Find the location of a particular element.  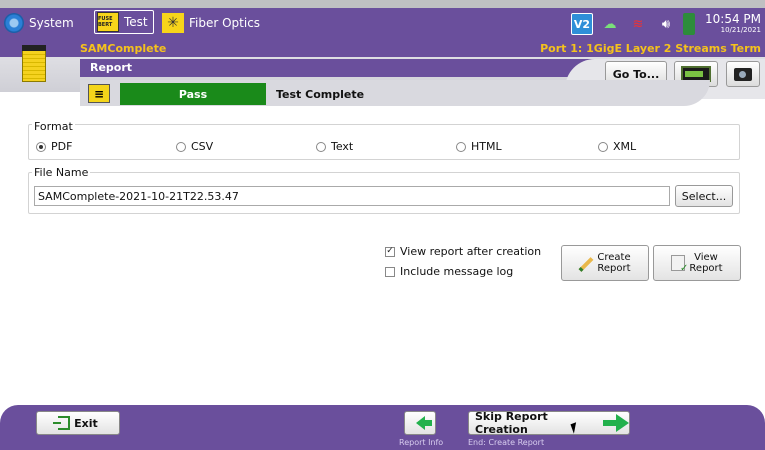

tab-test: FUSE BERT Test is located at coordinates (124, 22).